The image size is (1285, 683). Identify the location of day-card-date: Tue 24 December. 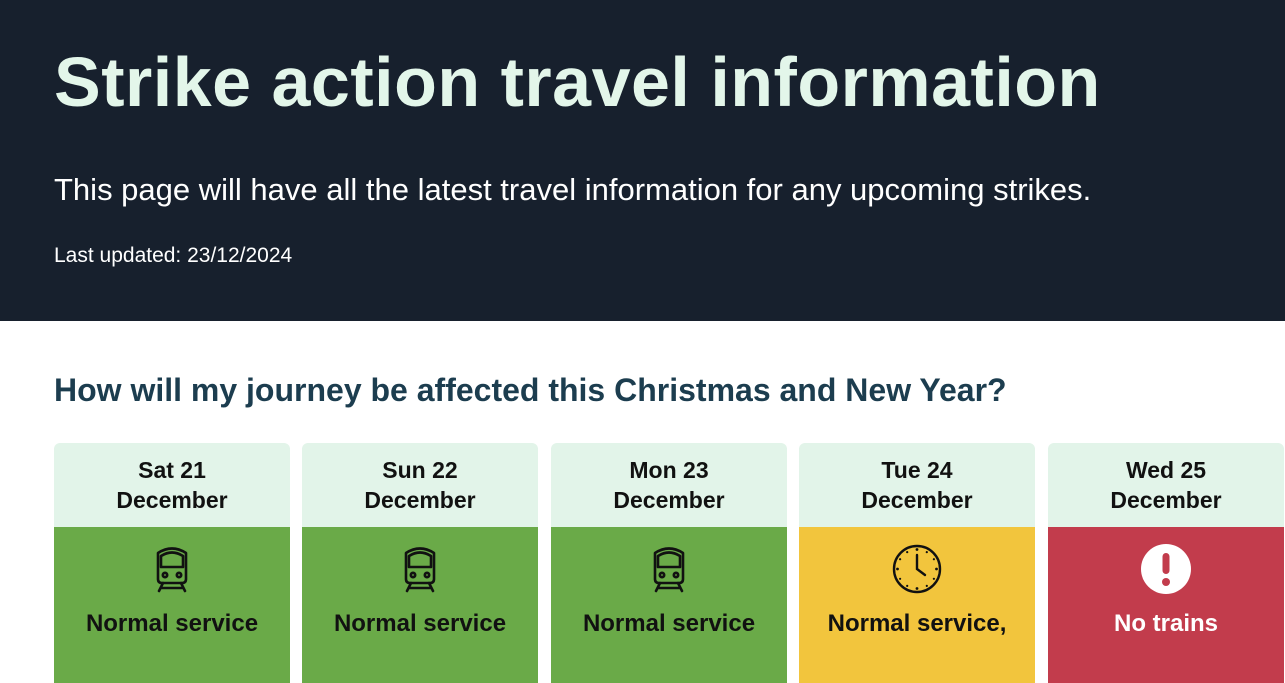
(917, 485).